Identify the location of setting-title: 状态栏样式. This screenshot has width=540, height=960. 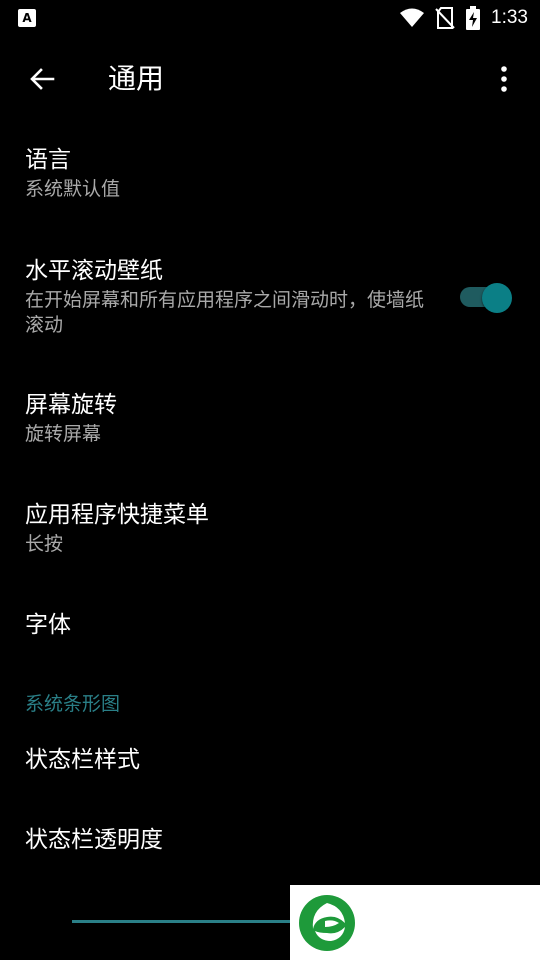
(82, 760).